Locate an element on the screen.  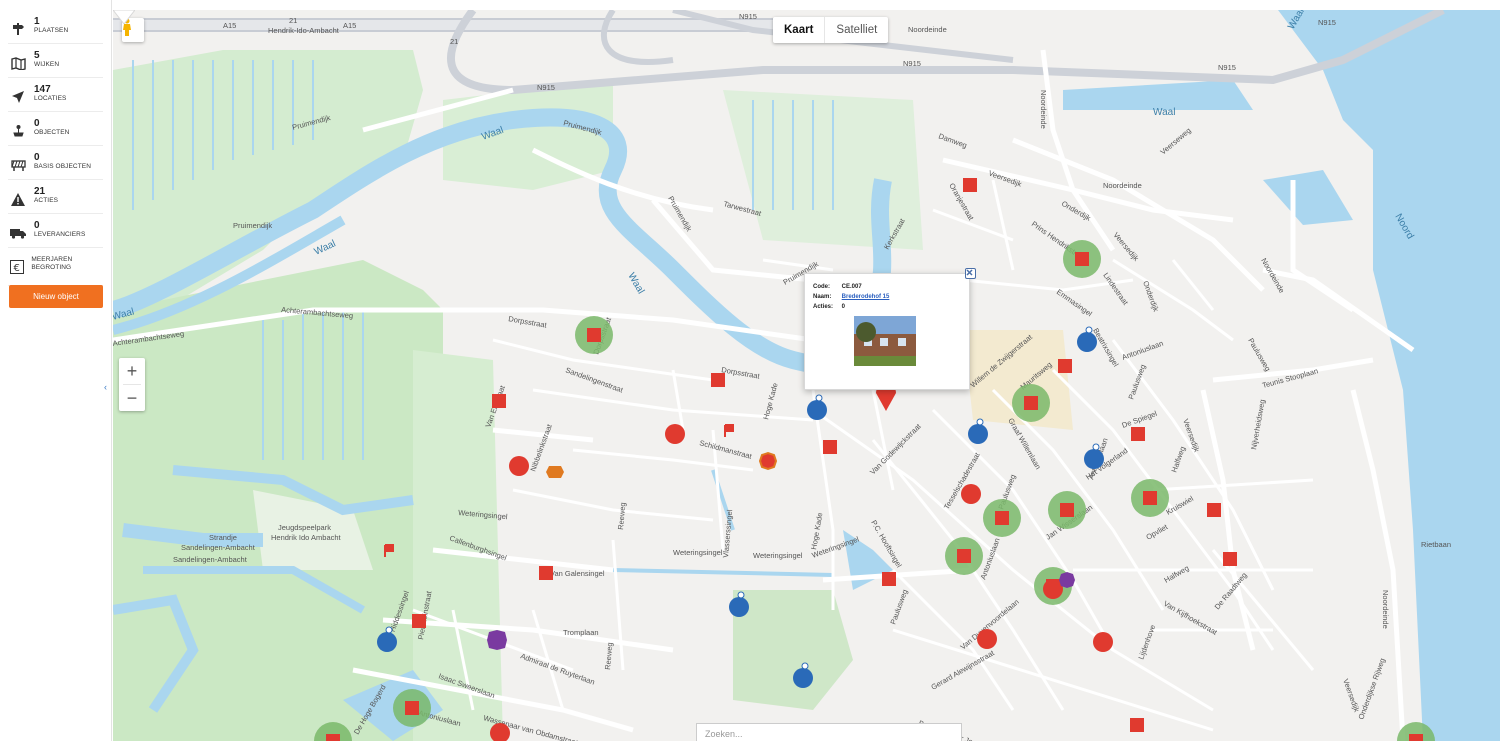
stat-label: LOCATIES is located at coordinates (50, 98).